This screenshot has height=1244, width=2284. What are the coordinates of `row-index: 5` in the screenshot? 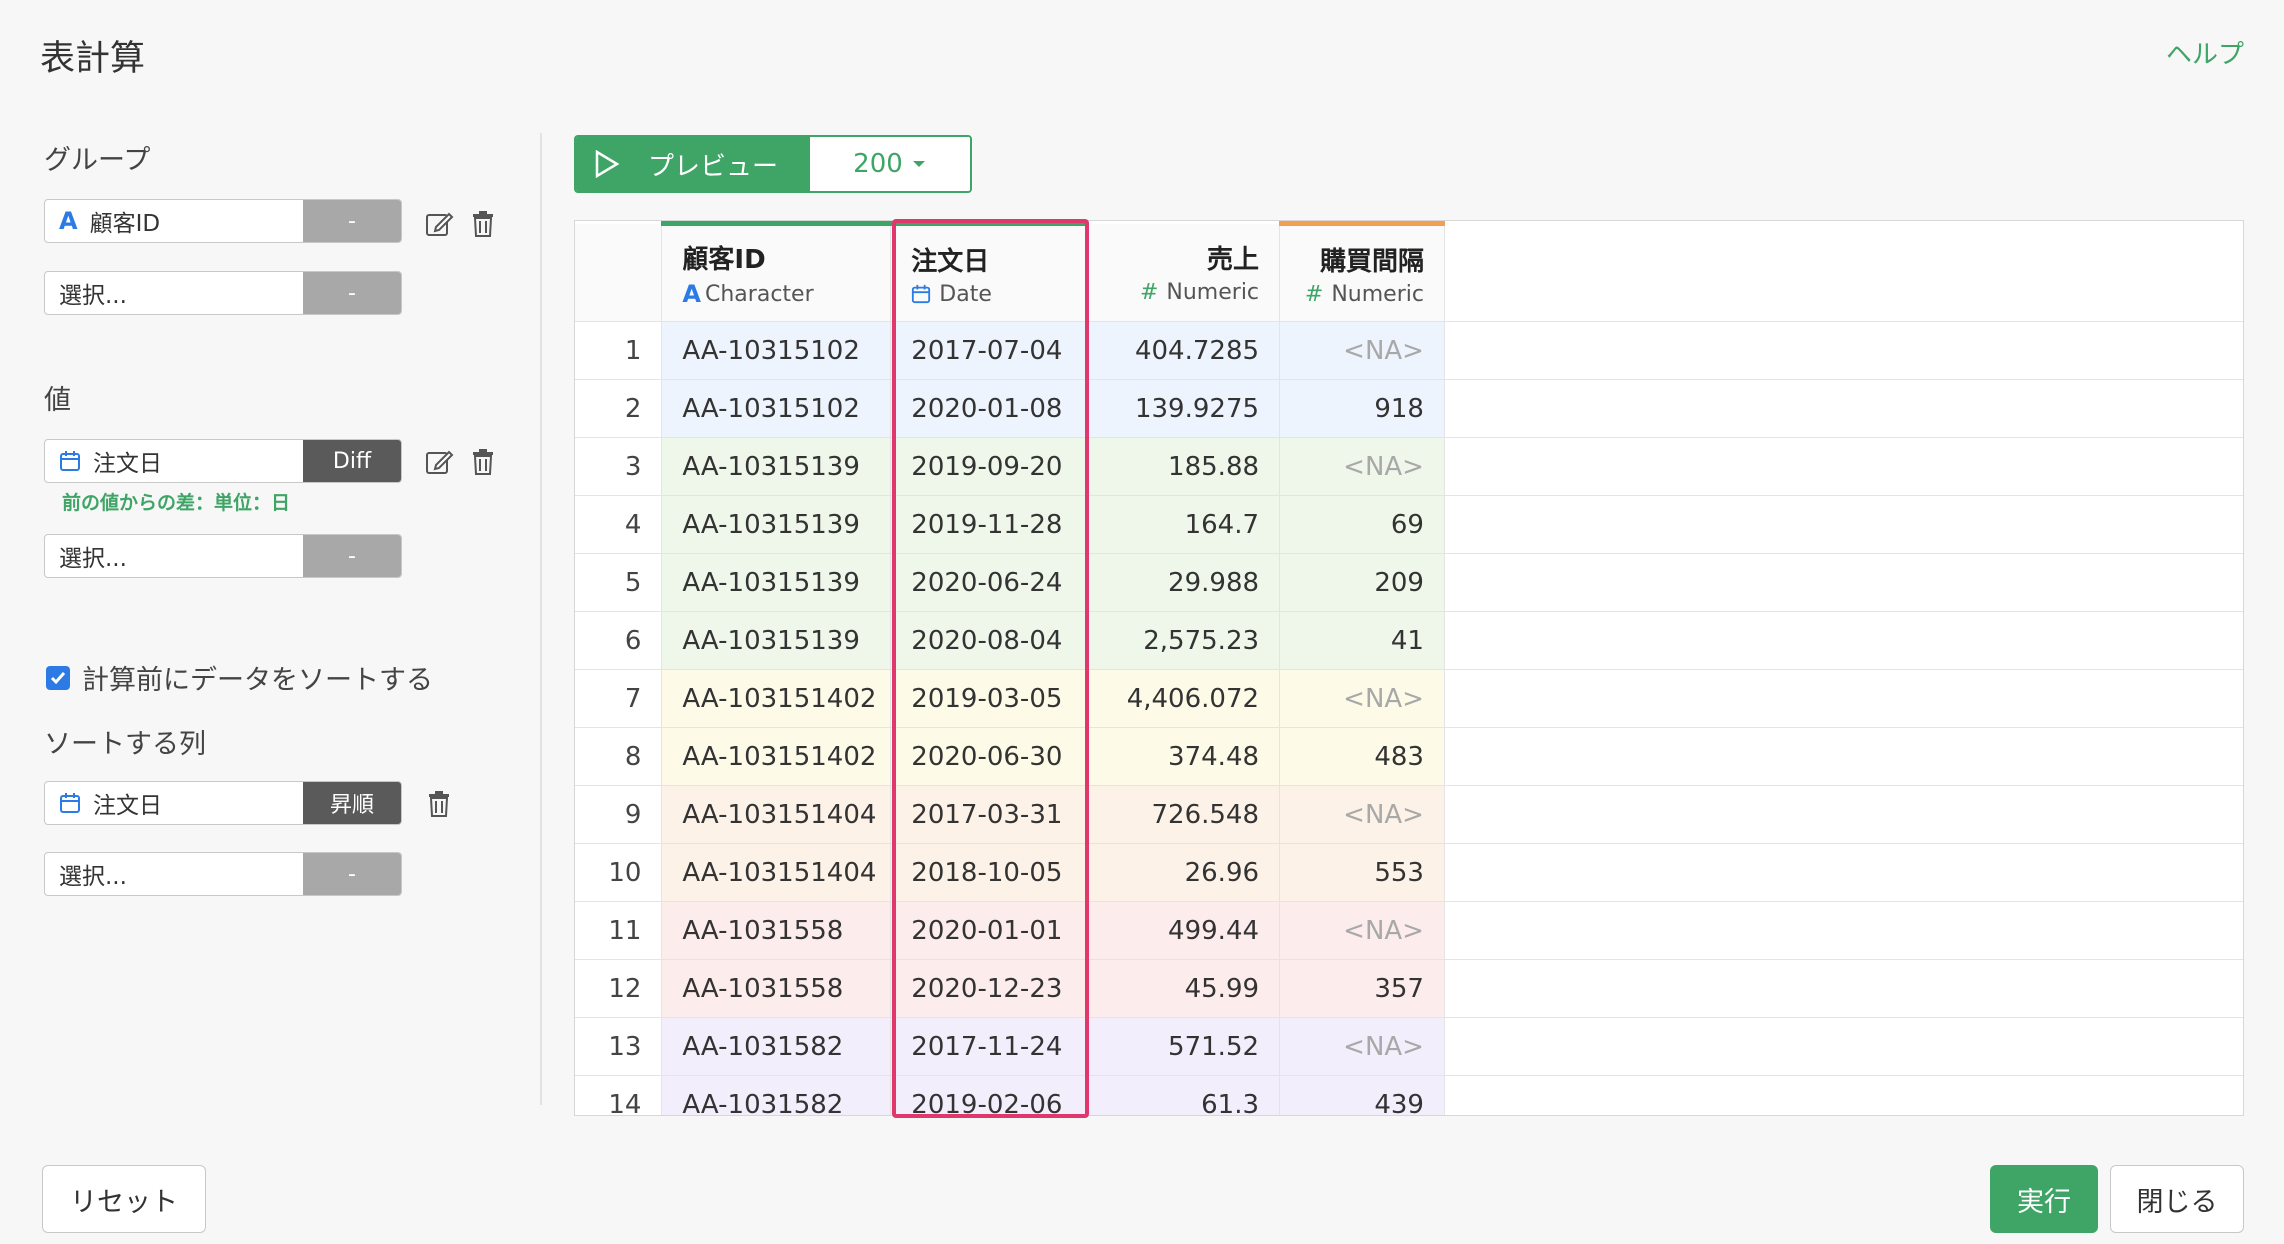 It's located at (619, 582).